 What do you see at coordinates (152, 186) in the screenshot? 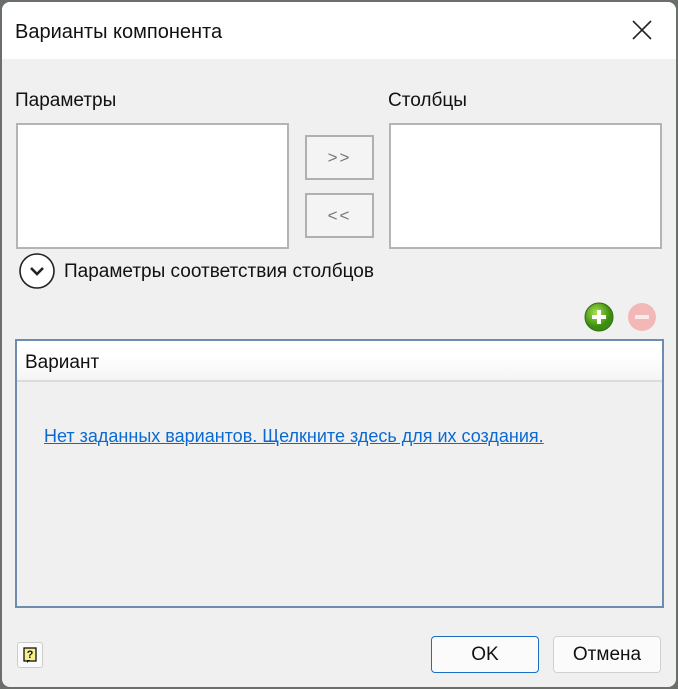
I see `parameters-list` at bounding box center [152, 186].